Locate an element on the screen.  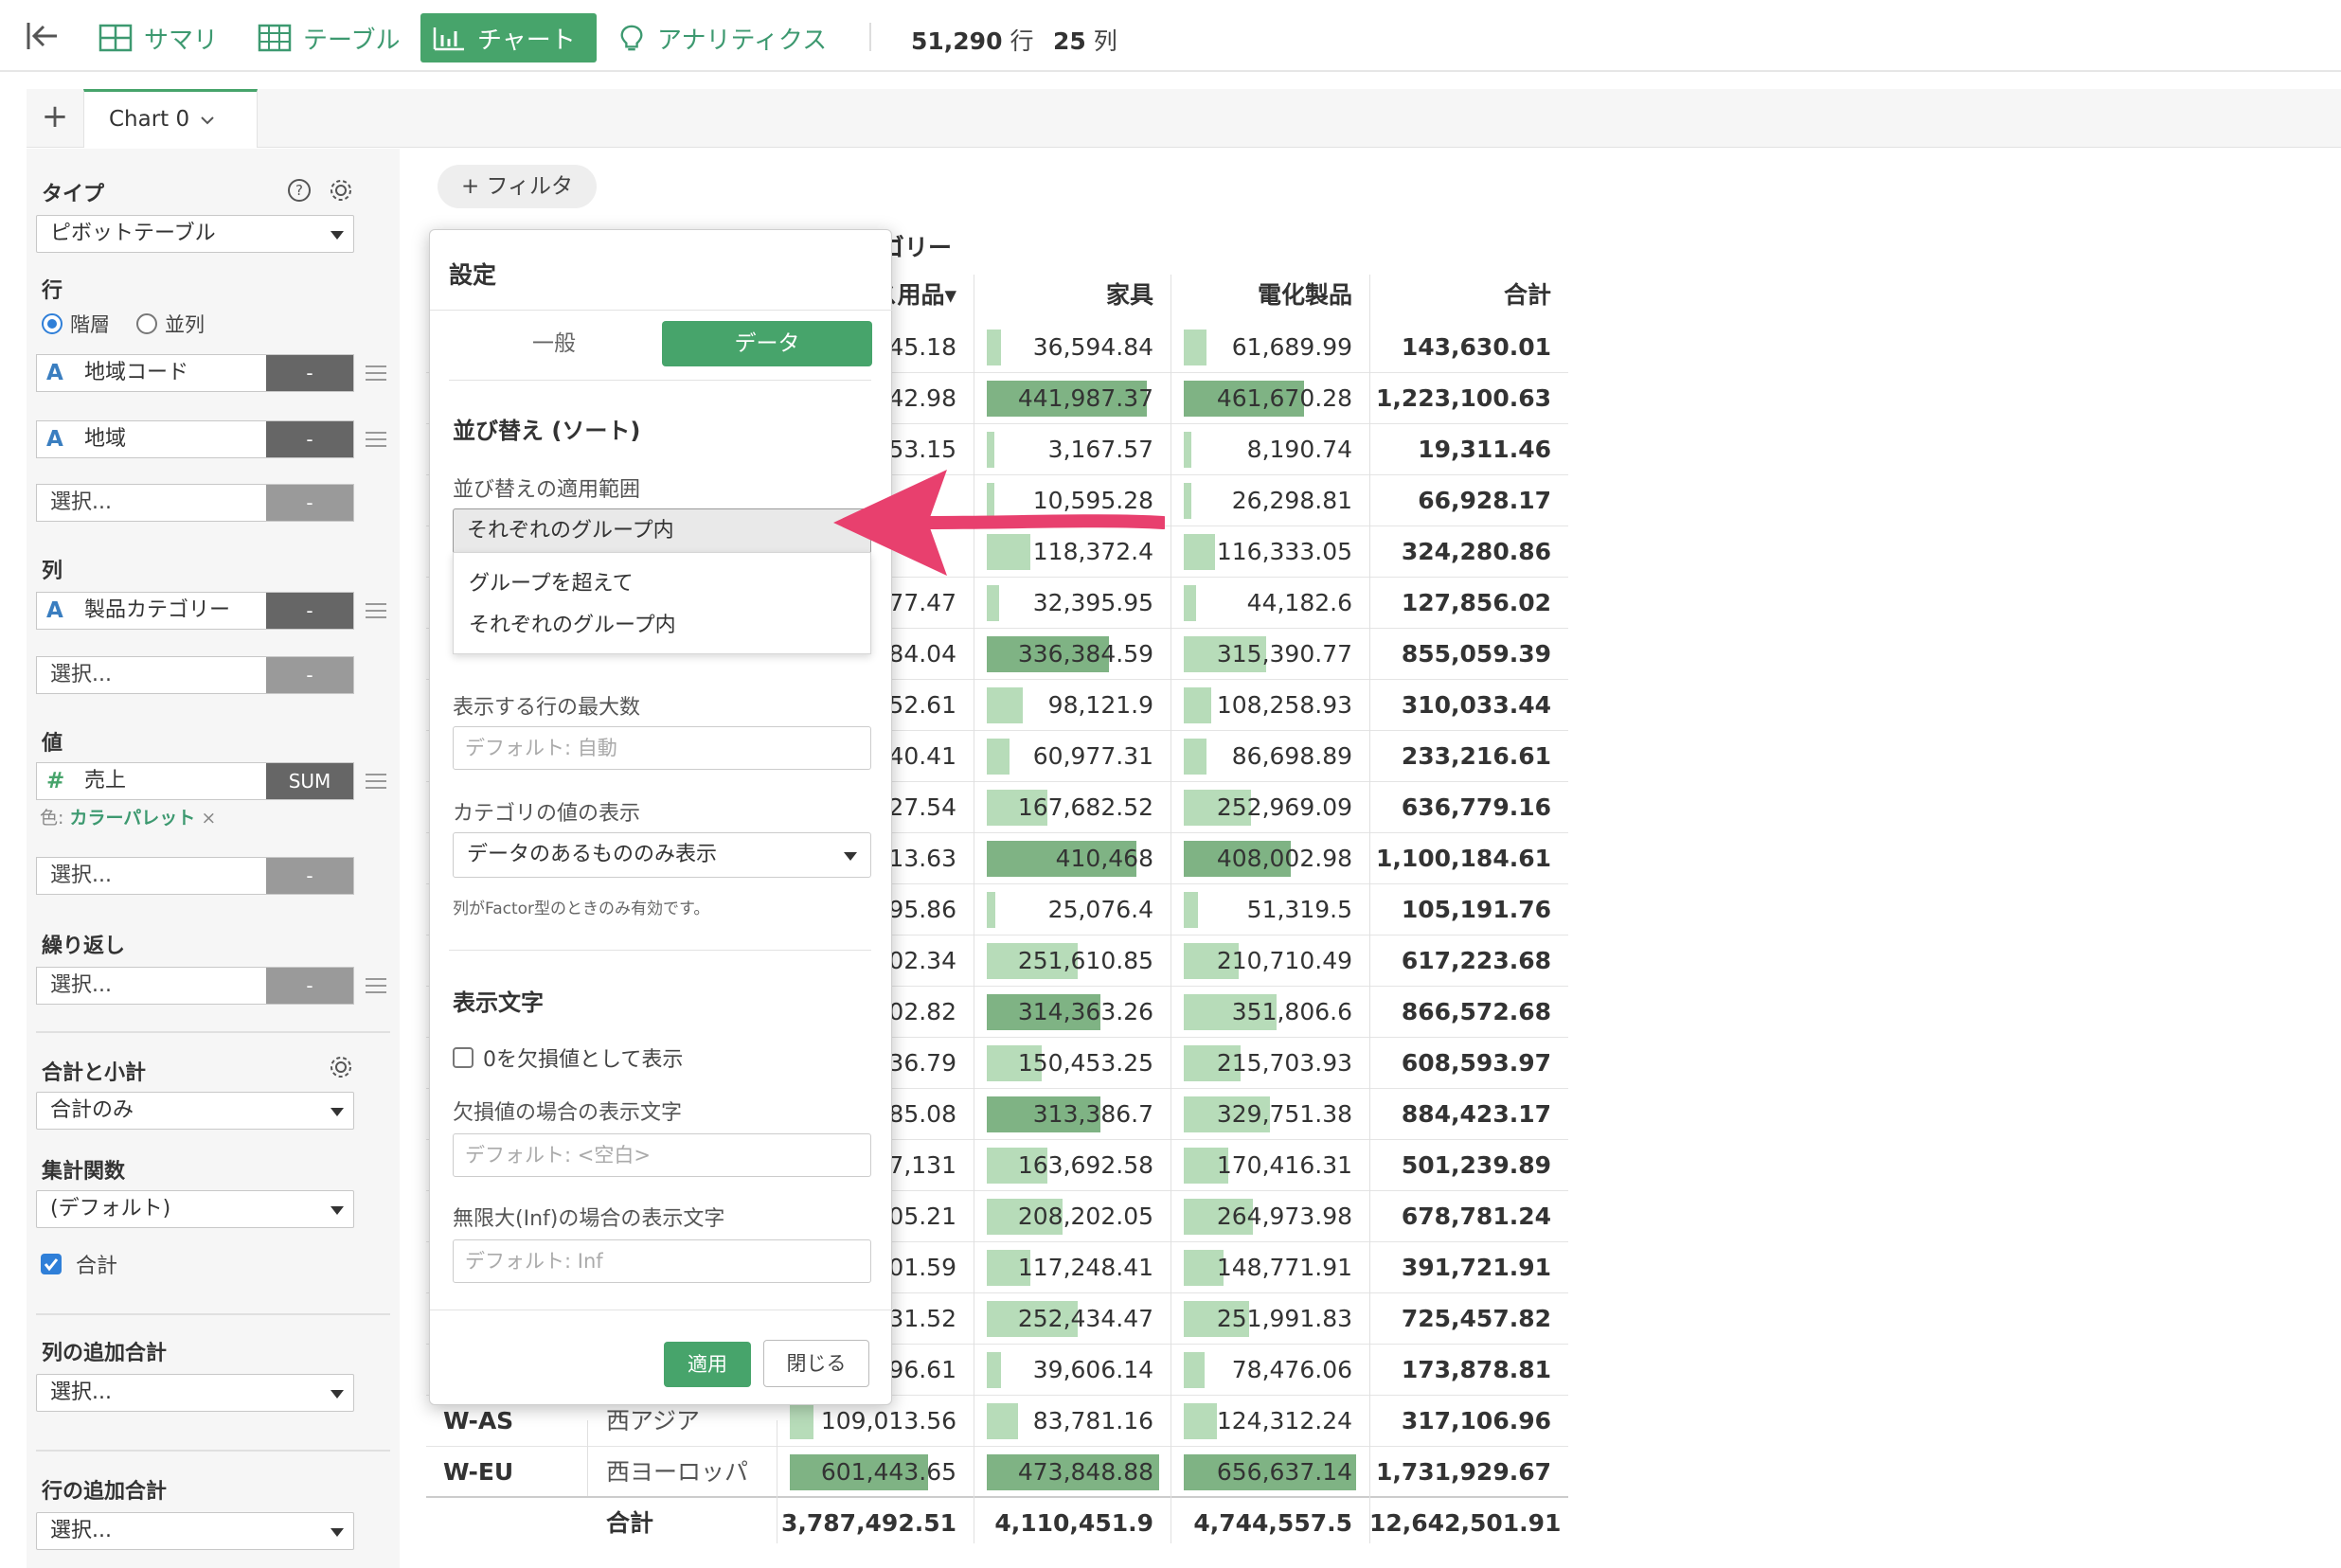
totals-select: 合計のみ is located at coordinates (195, 1111).